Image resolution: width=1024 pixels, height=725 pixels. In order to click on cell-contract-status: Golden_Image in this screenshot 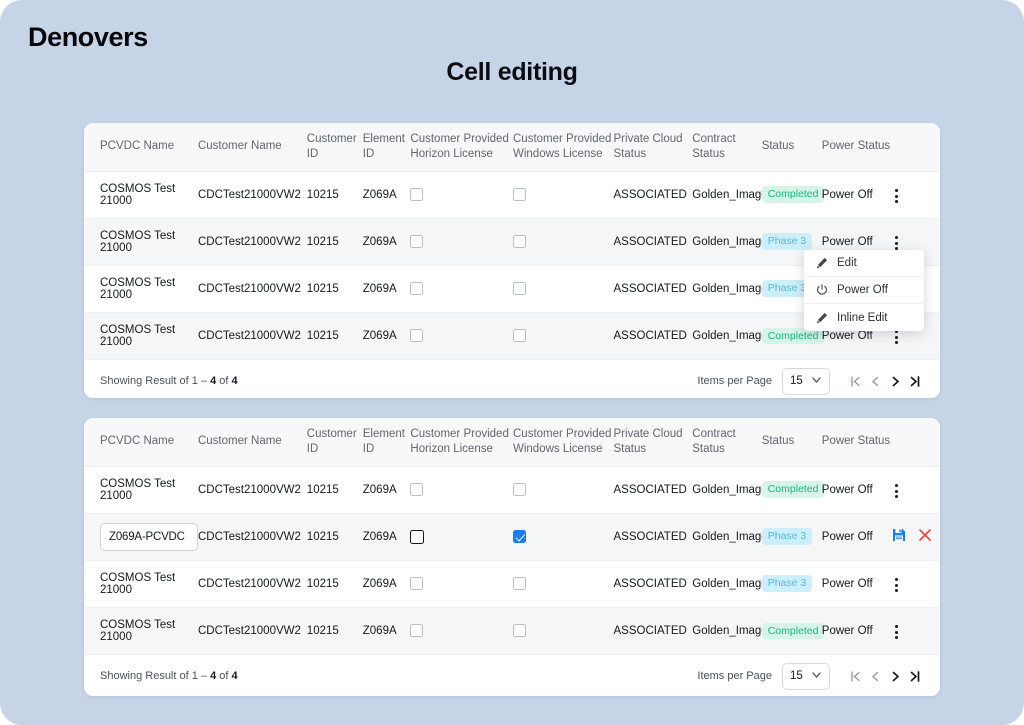, I will do `click(730, 537)`.